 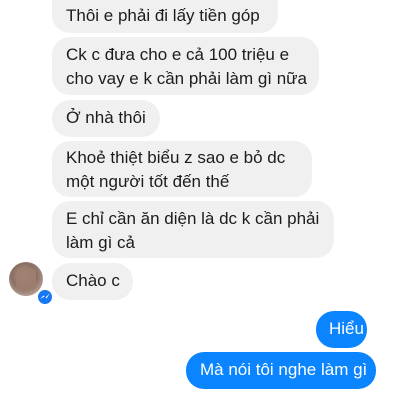 I want to click on message-text: Hiểu, so click(x=346, y=328).